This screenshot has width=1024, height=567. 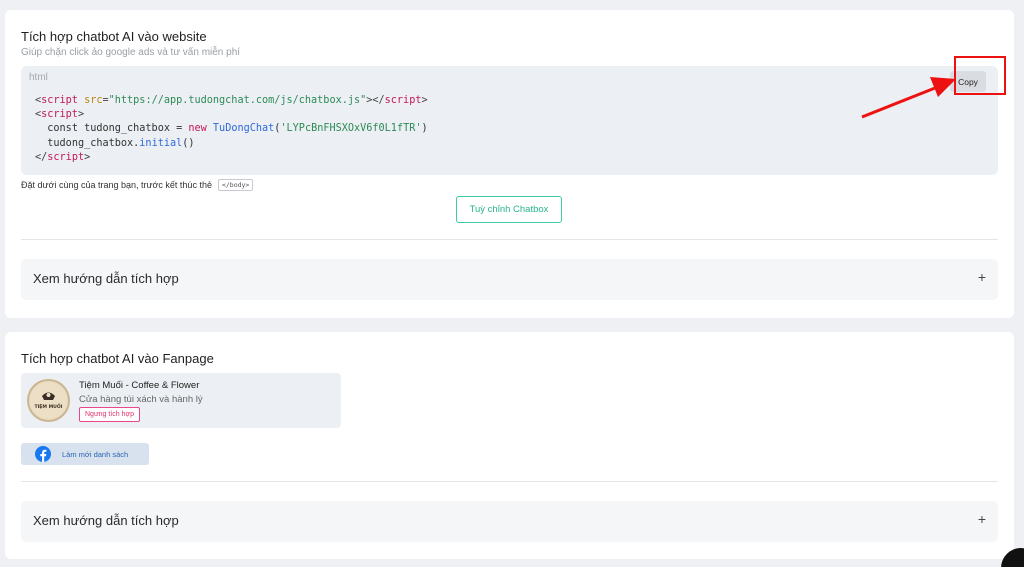 I want to click on fanpage-logo: TIỆM MUỐI, so click(x=48, y=400).